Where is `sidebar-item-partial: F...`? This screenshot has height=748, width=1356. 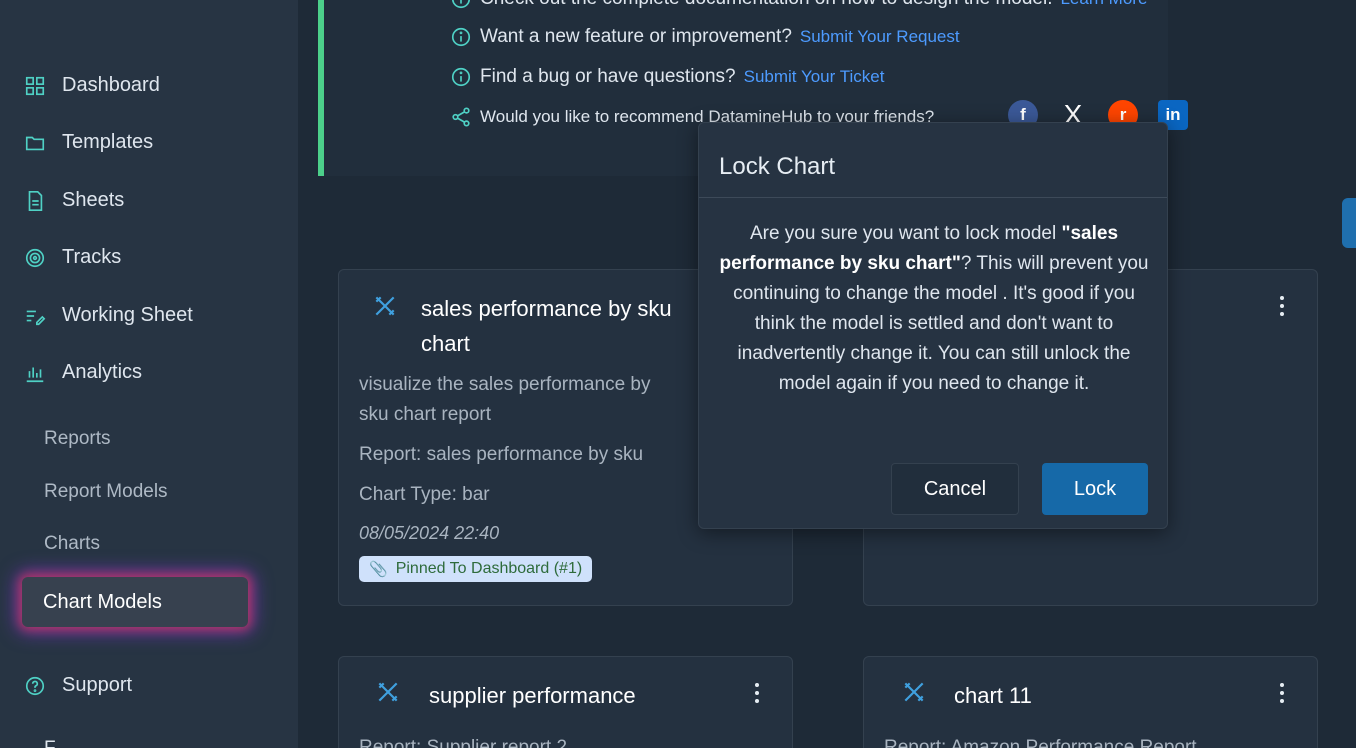
sidebar-item-partial: F... is located at coordinates (56, 743).